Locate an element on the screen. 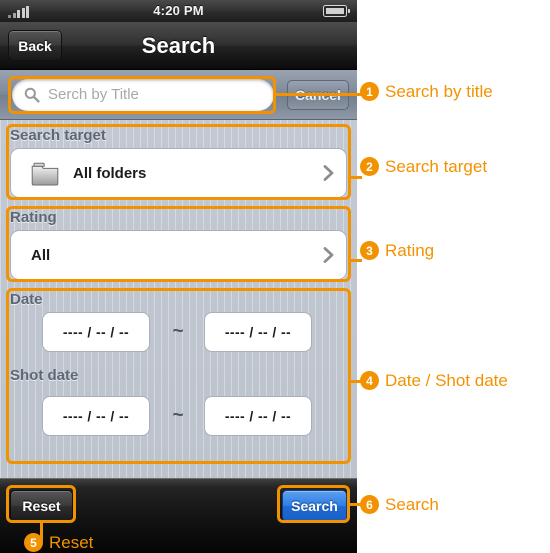  rating-row: All is located at coordinates (178, 255).